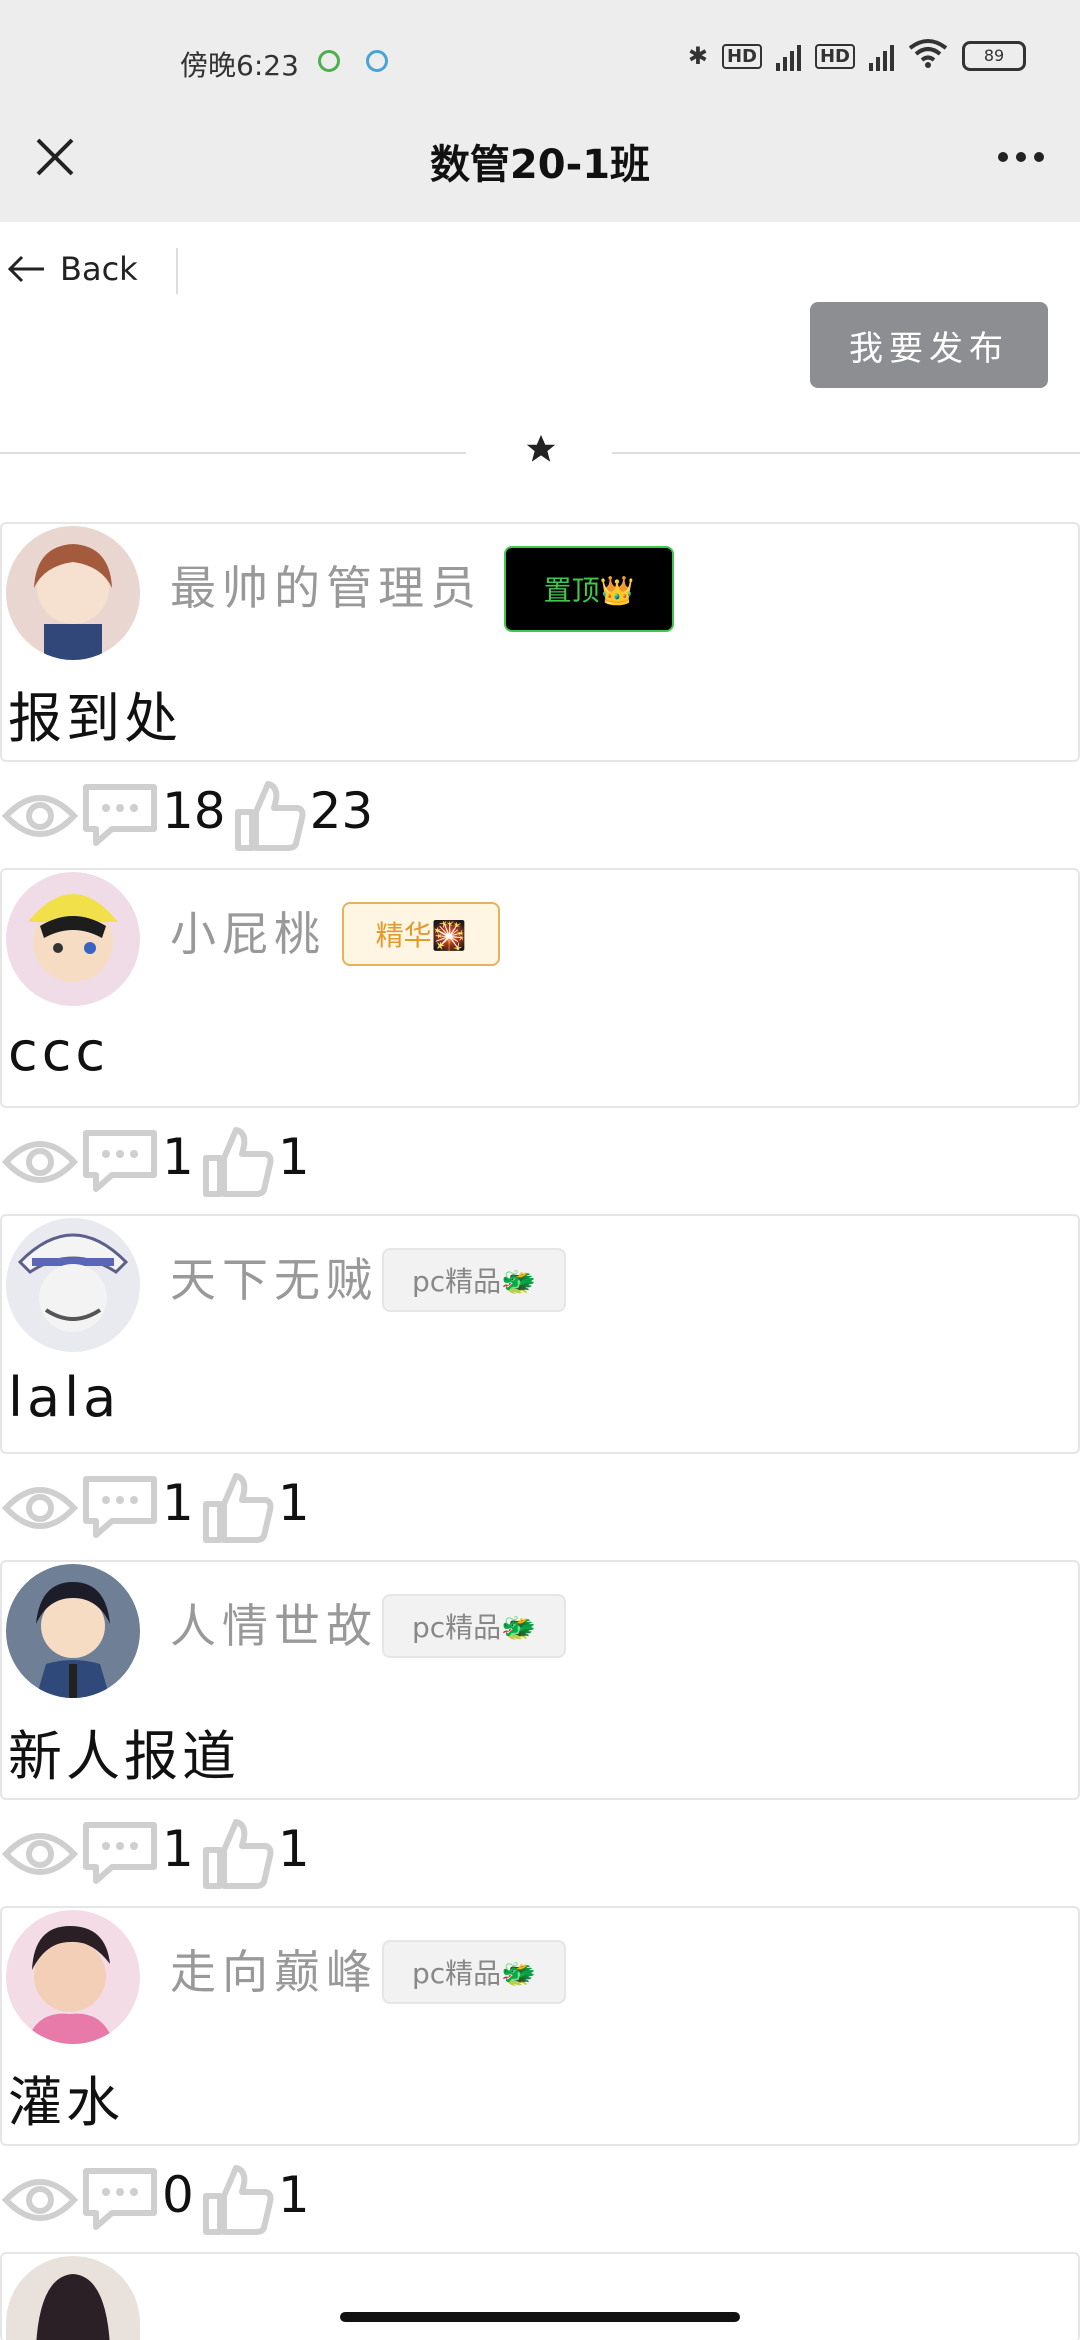 This screenshot has width=1080, height=2340. I want to click on like-count: 23, so click(341, 811).